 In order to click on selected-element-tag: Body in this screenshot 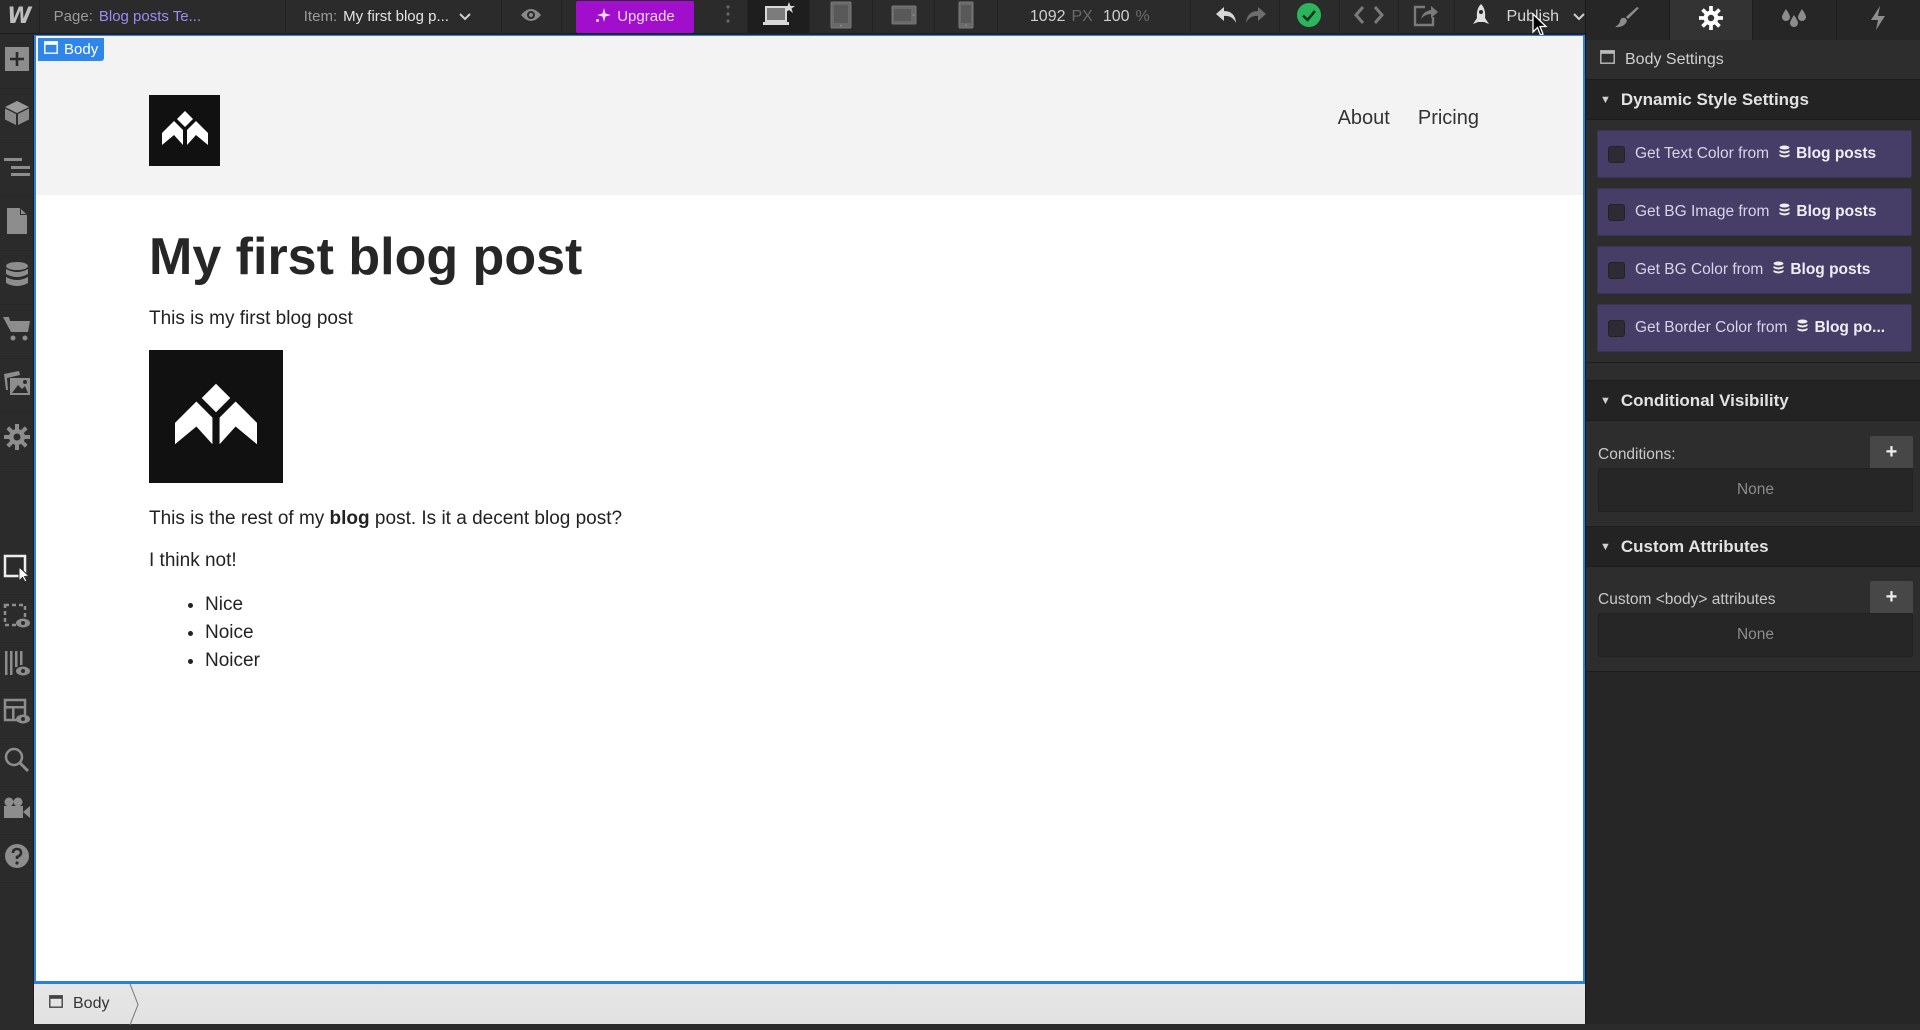, I will do `click(71, 49)`.